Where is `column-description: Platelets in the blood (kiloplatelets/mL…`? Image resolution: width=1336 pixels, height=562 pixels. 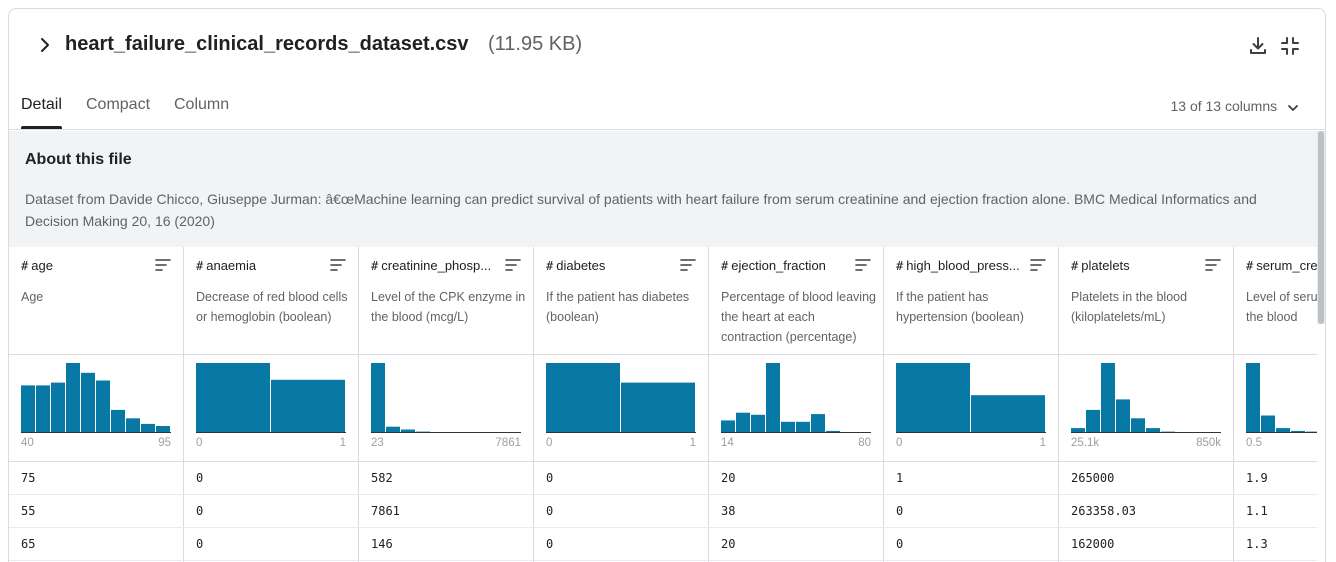 column-description: Platelets in the blood (kiloplatelets/mL… is located at coordinates (1129, 307).